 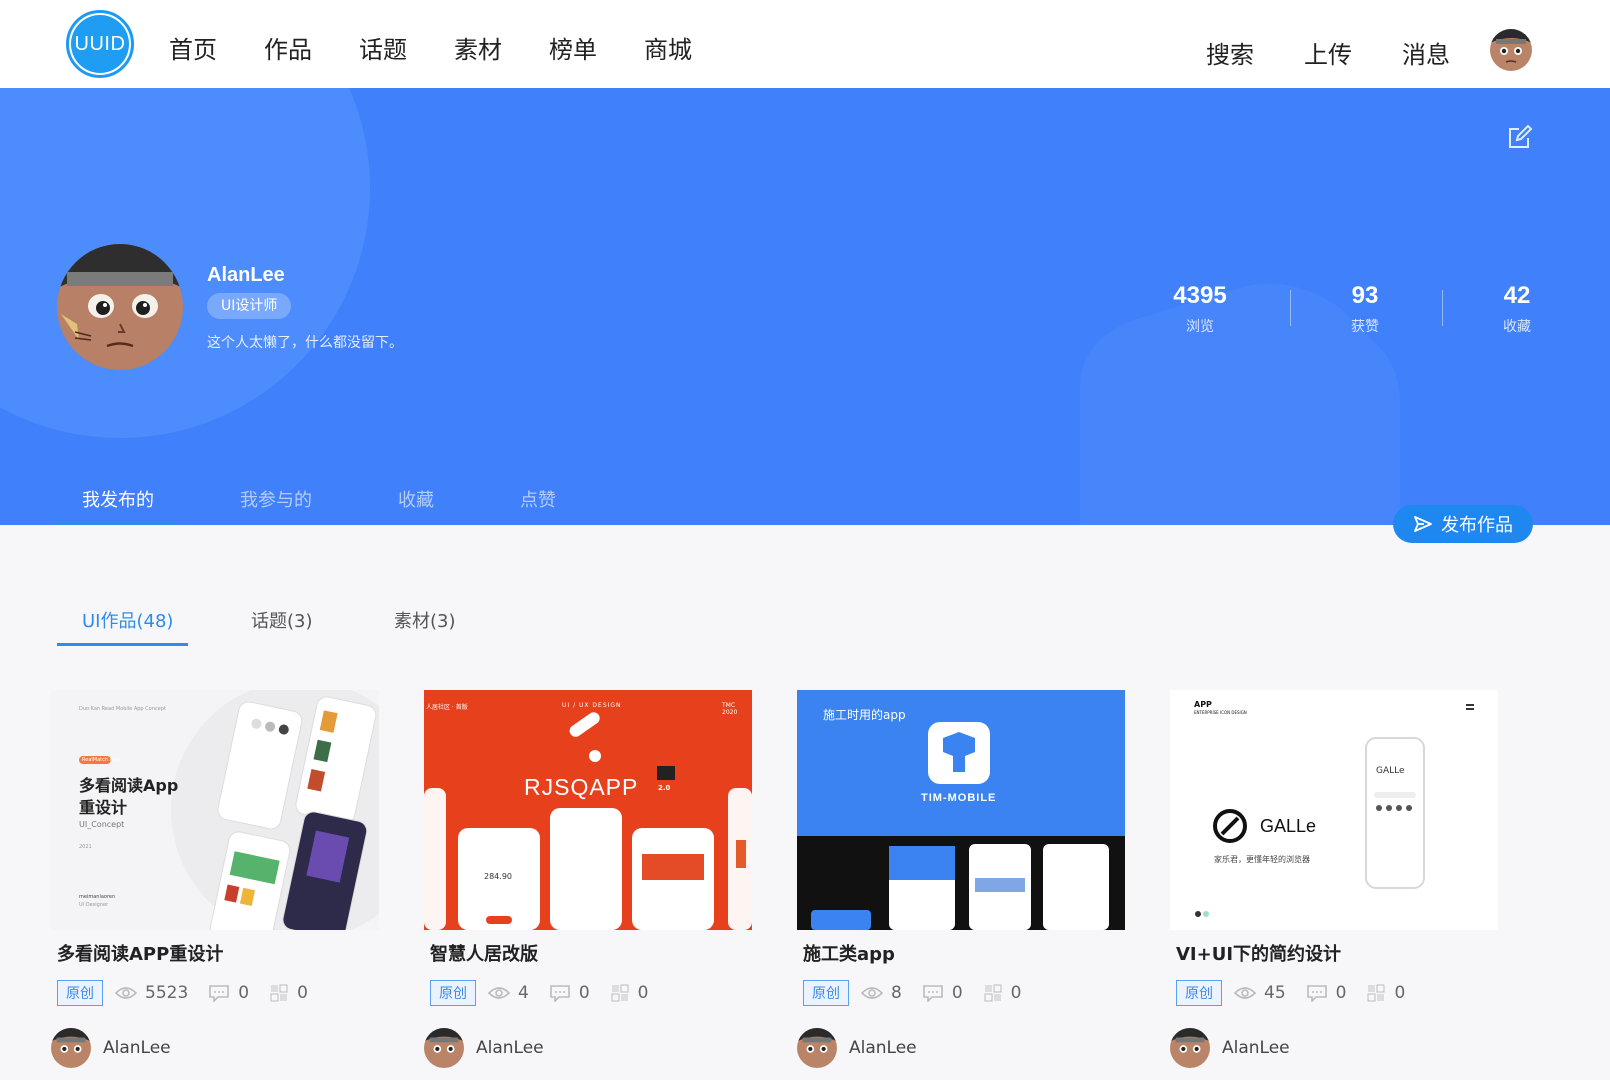 I want to click on thumb-foot: meimanlaoren, so click(x=97, y=897).